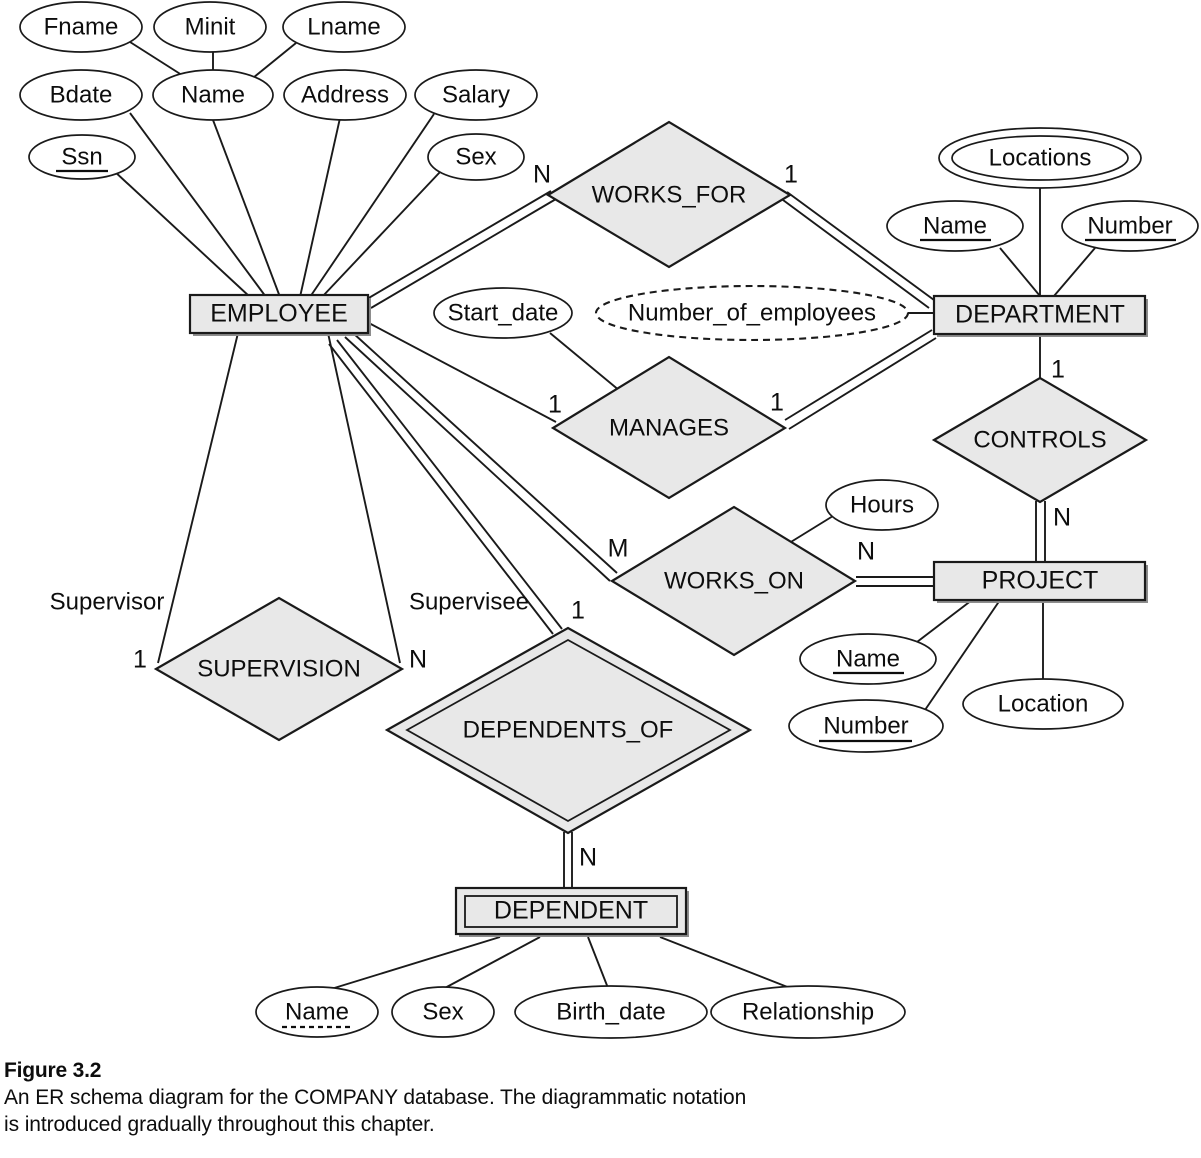 The width and height of the screenshot is (1201, 1158). I want to click on attribute-sex: Sex, so click(476, 157).